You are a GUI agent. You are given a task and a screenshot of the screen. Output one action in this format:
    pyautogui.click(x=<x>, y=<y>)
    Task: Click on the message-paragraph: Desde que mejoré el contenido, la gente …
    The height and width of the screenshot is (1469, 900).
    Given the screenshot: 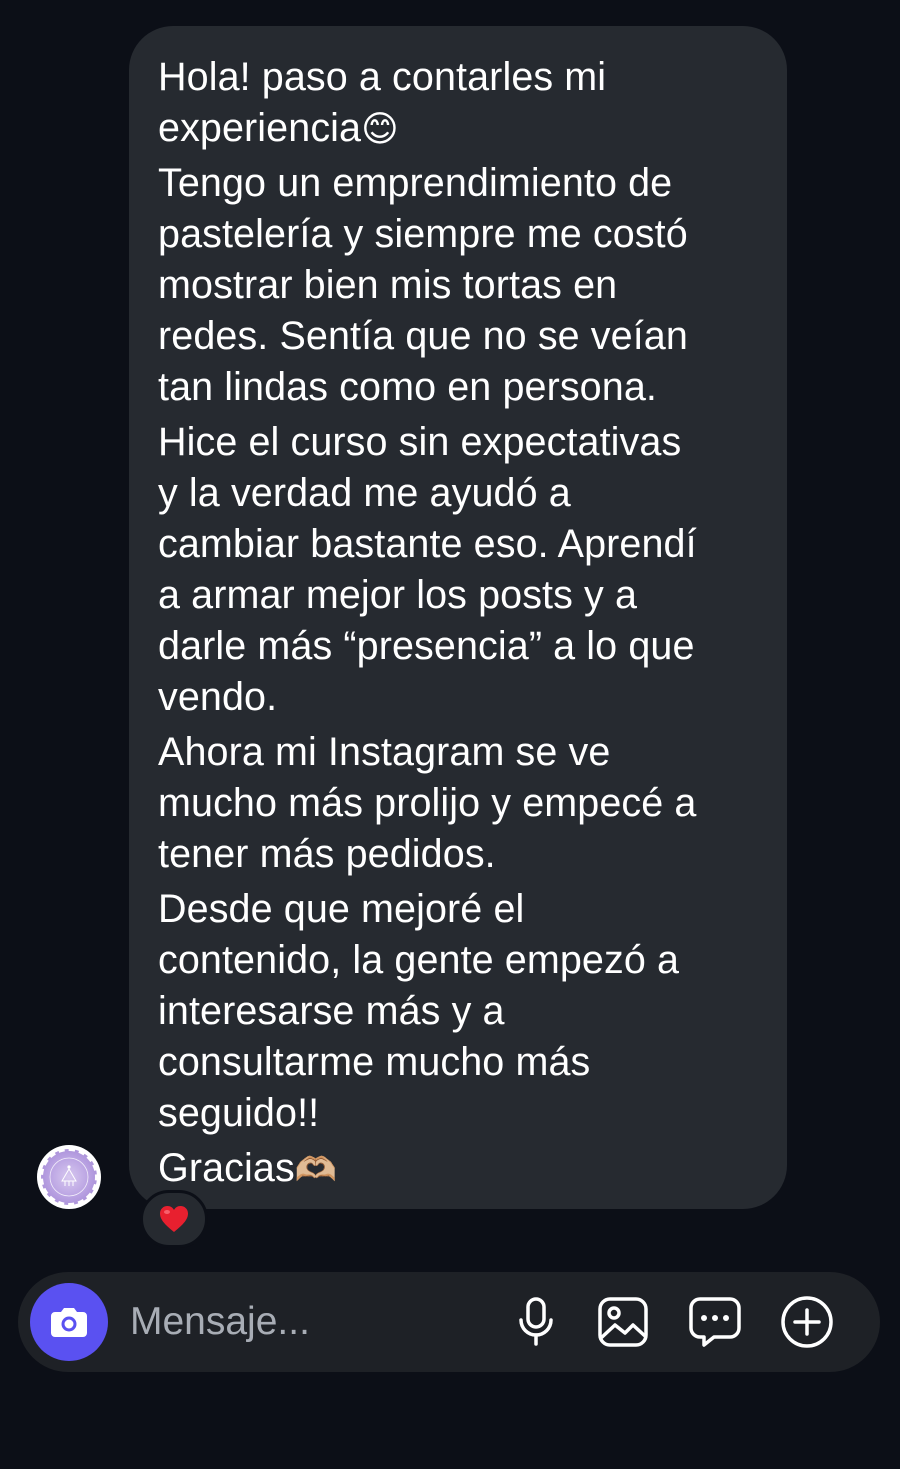 What is the action you would take?
    pyautogui.click(x=419, y=1011)
    